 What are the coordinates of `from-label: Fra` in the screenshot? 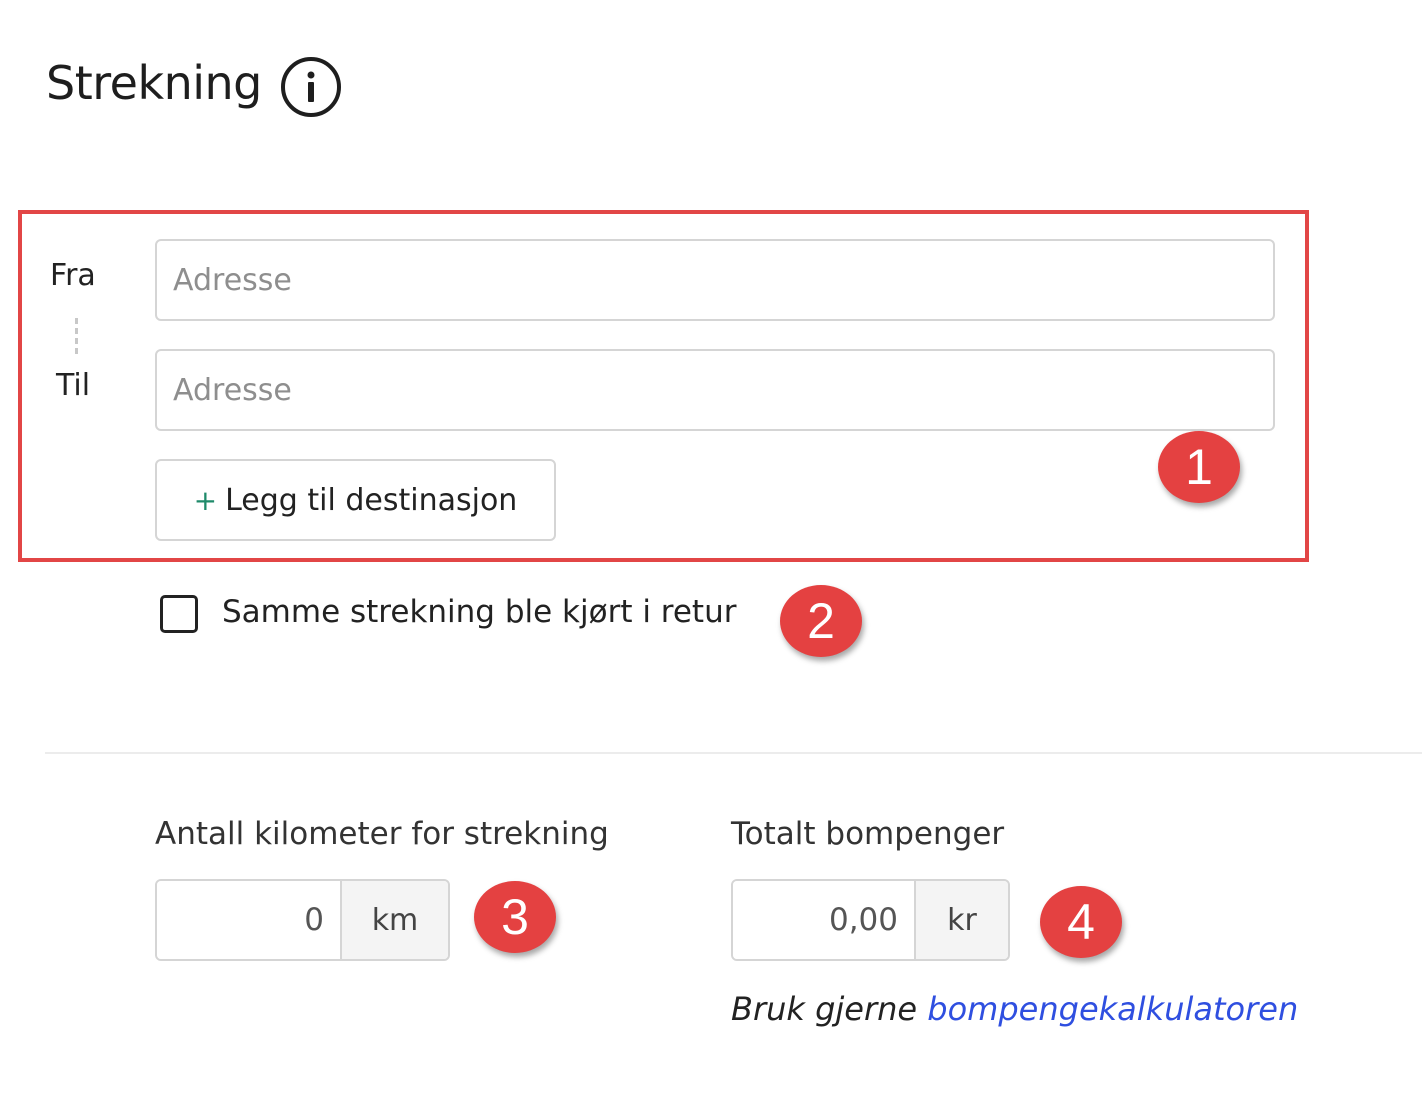 It's located at (73, 275).